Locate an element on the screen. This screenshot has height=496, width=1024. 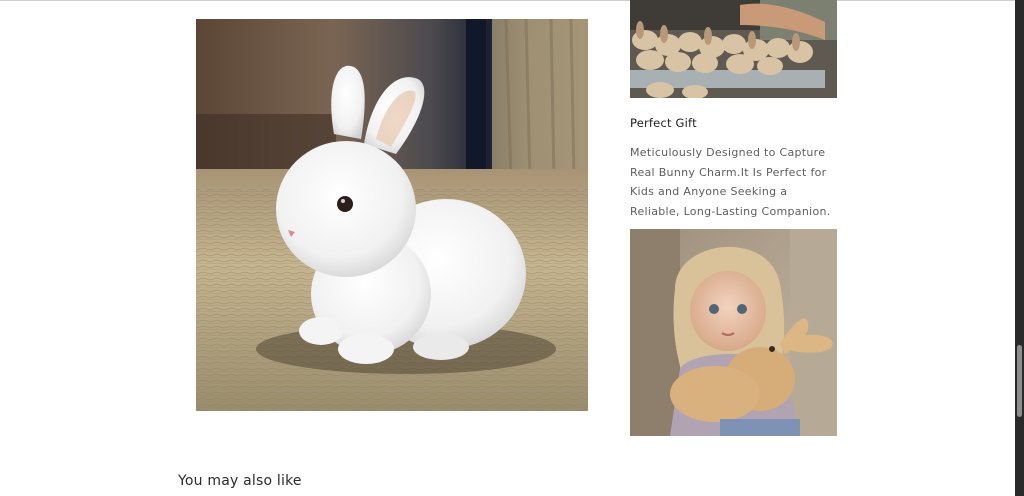
page-scrollbar is located at coordinates (1019, 248).